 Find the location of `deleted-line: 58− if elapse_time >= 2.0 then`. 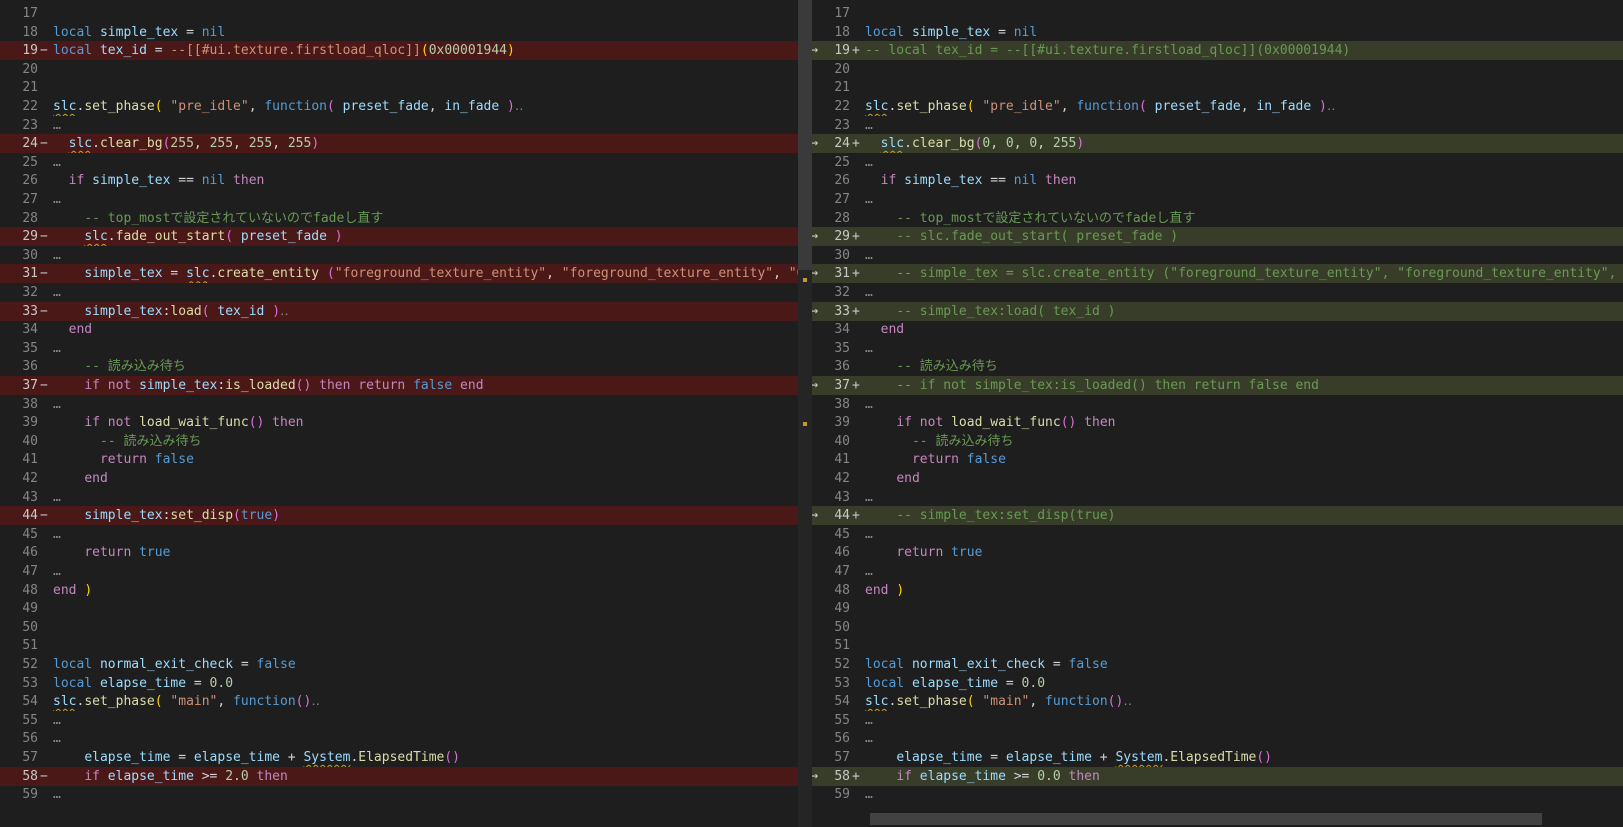

deleted-line: 58− if elapse_time >= 2.0 then is located at coordinates (399, 776).